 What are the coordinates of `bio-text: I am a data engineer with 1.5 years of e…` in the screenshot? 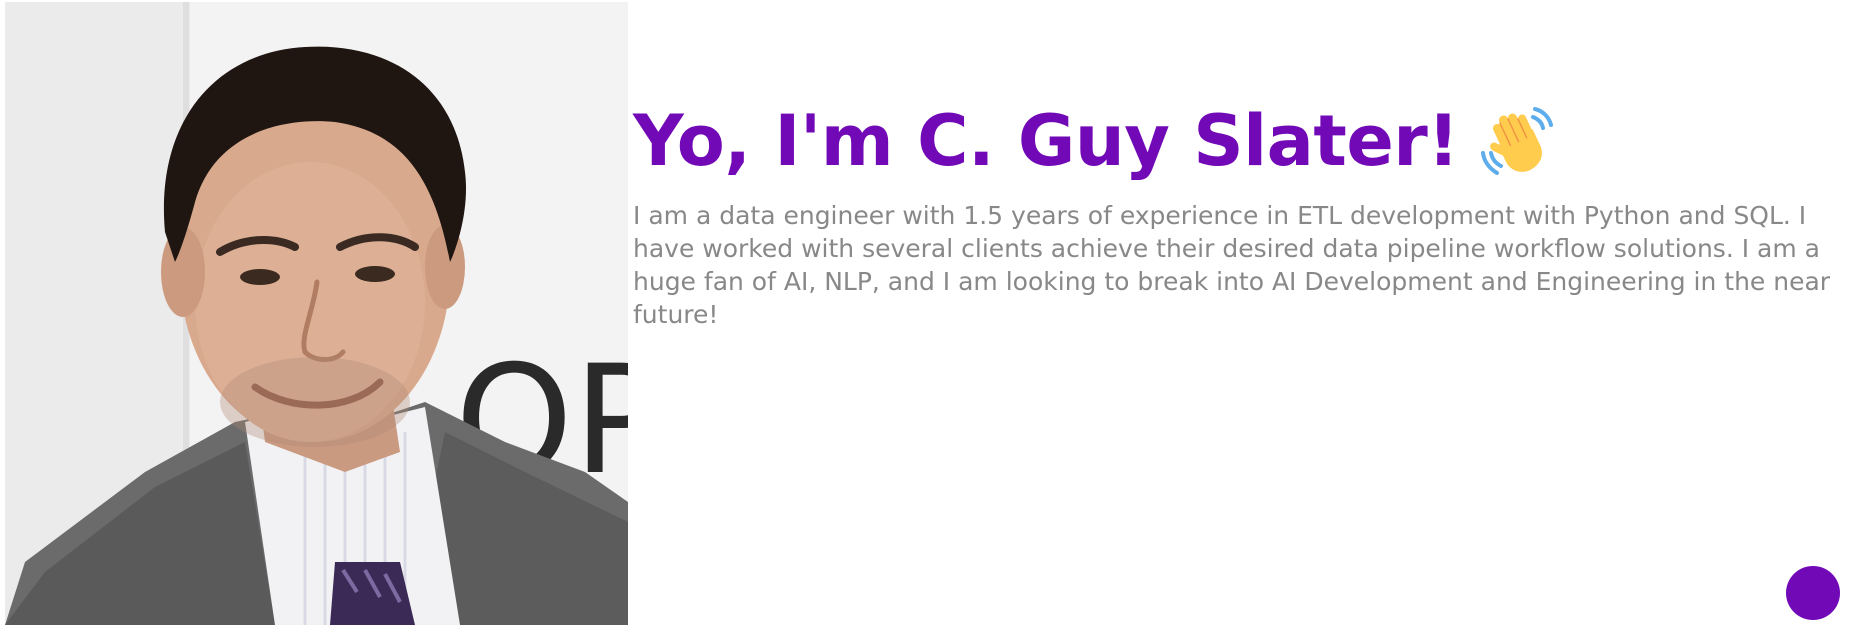 It's located at (1232, 265).